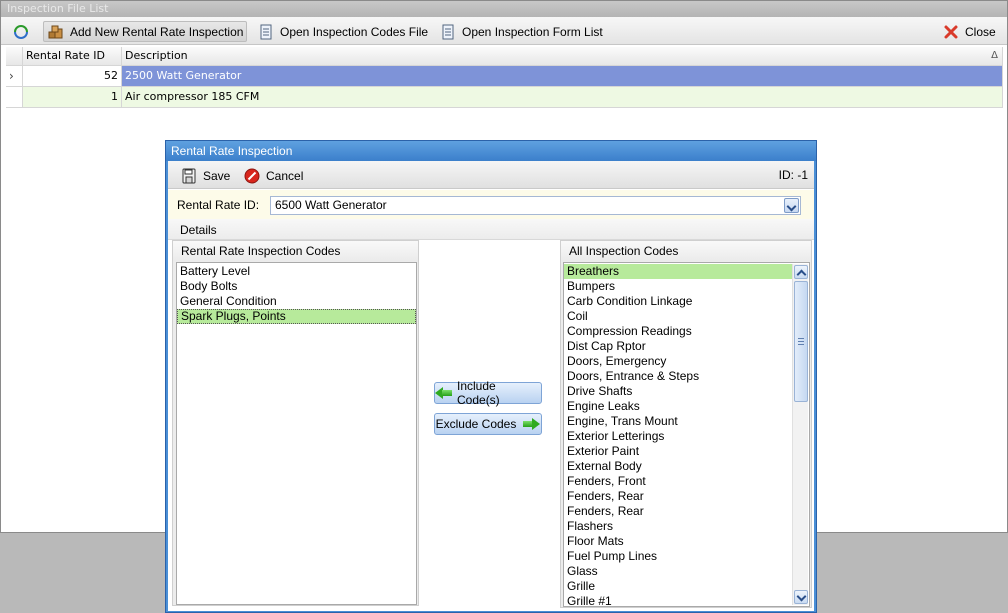 This screenshot has width=1008, height=613. I want to click on grid-header: Rental Rate ID Description Δ, so click(504, 56).